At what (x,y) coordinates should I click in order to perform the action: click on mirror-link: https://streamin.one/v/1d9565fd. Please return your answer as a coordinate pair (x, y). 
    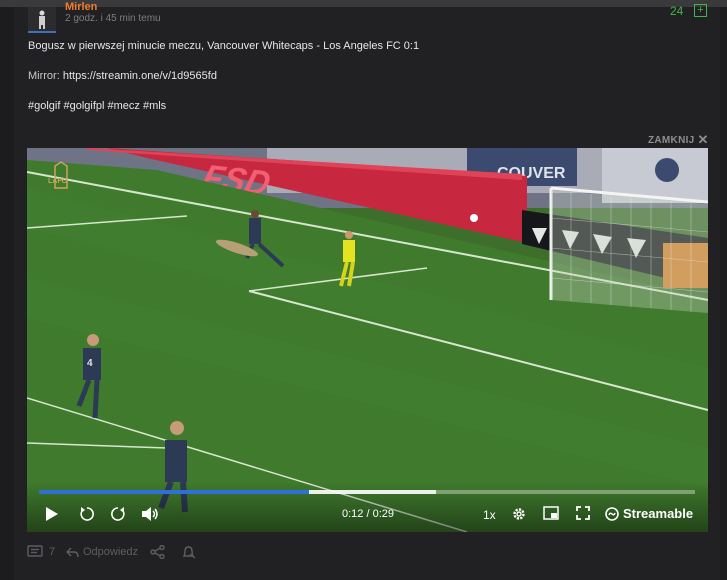
    Looking at the image, I should click on (140, 76).